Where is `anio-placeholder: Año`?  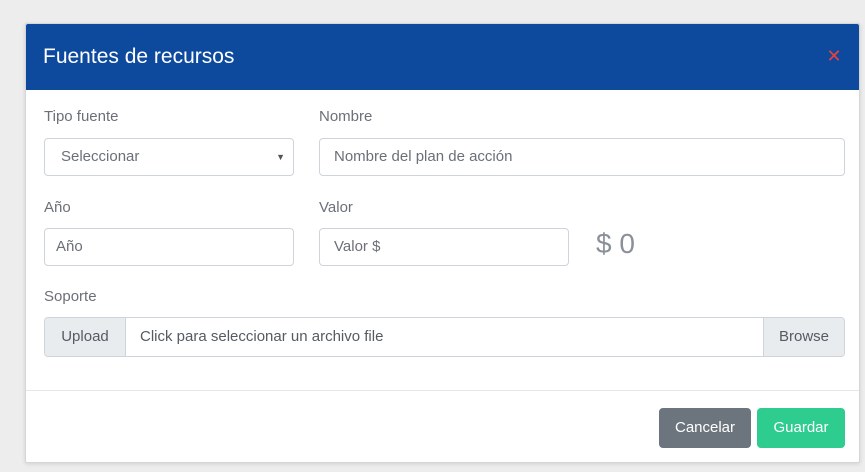
anio-placeholder: Año is located at coordinates (69, 246).